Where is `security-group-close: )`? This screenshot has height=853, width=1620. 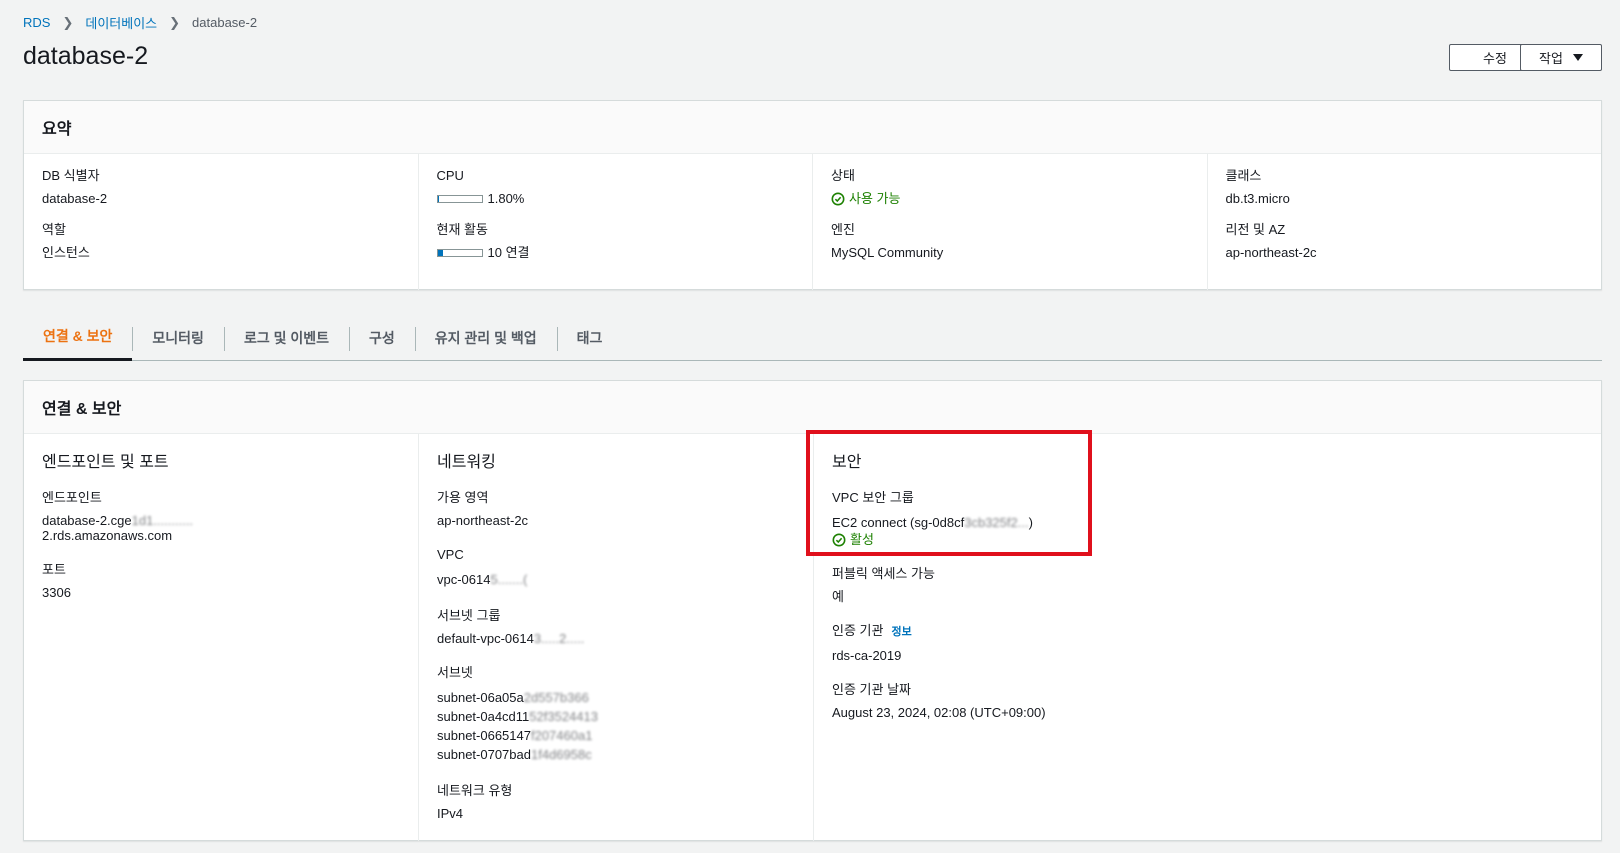 security-group-close: ) is located at coordinates (1030, 522).